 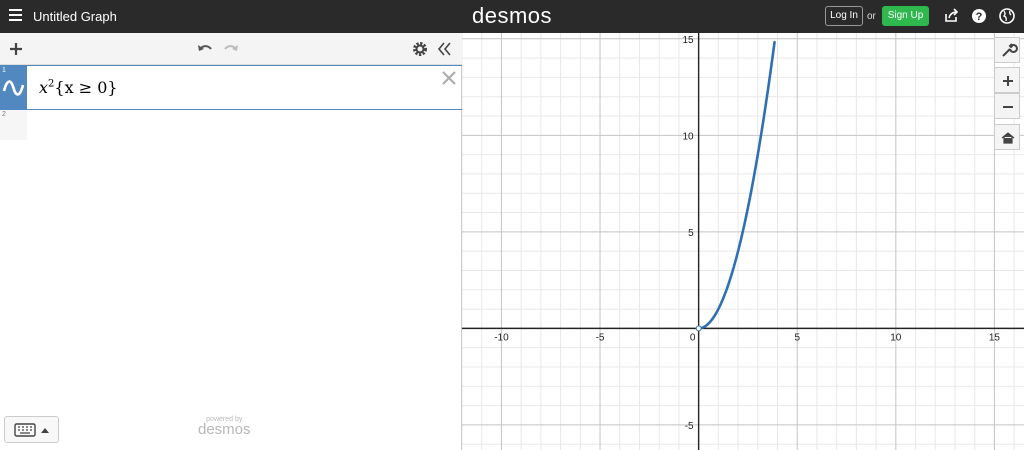 I want to click on keyboard-toggle-button, so click(x=31, y=429).